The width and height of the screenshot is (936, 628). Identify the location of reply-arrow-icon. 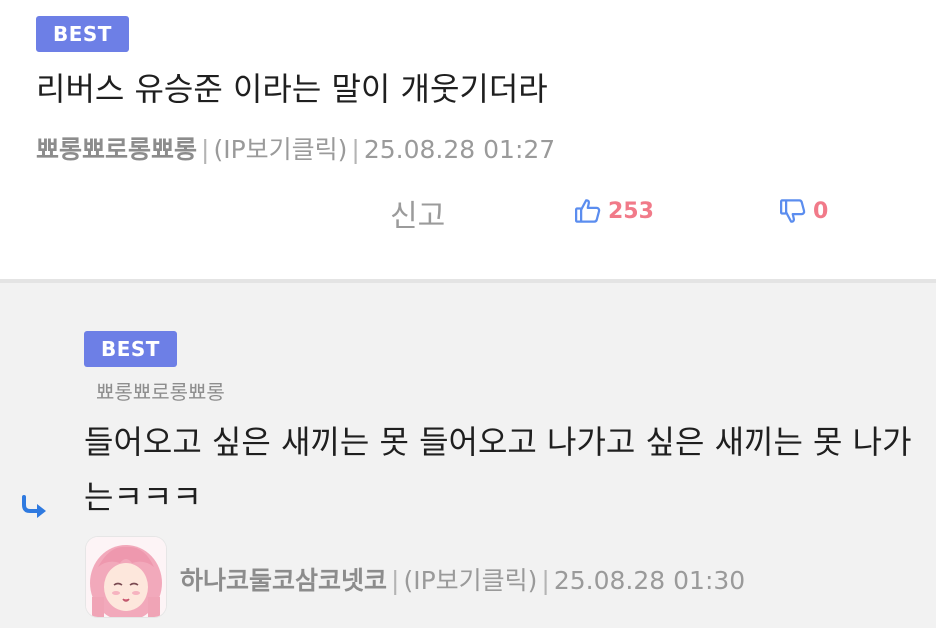
(35, 509).